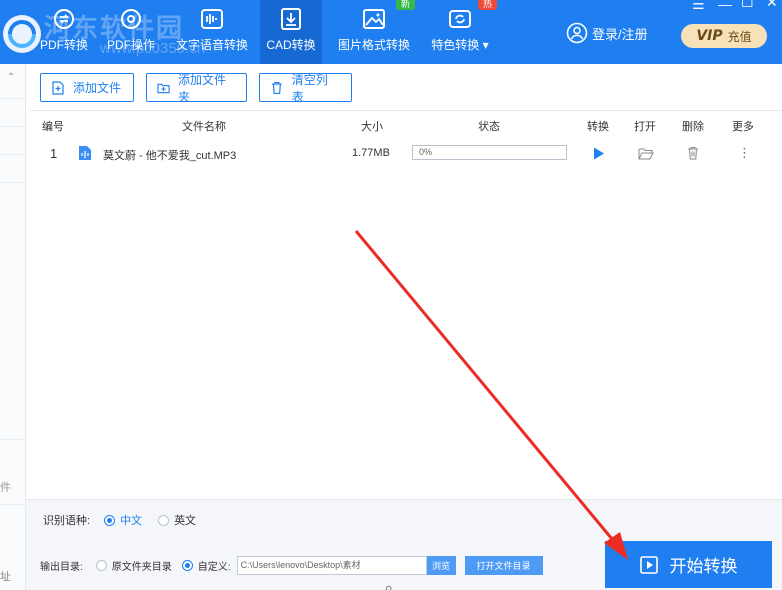 The height and width of the screenshot is (590, 782). What do you see at coordinates (212, 19) in the screenshot?
I see `audio-wave-icon` at bounding box center [212, 19].